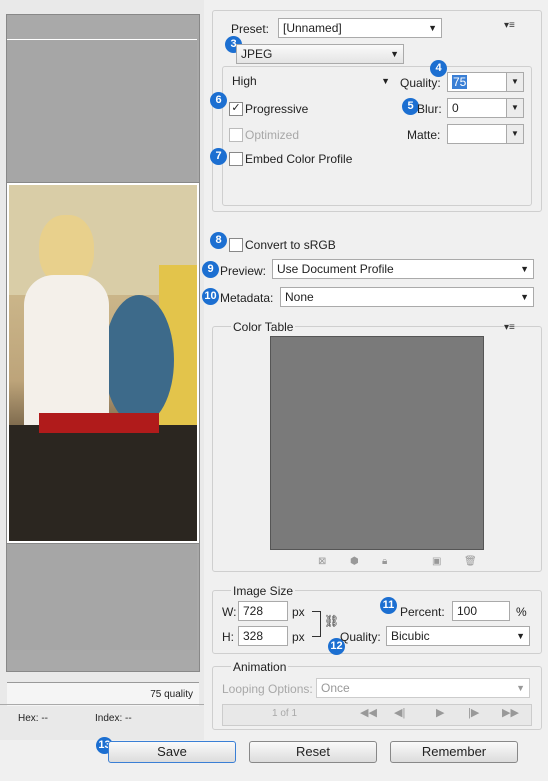  What do you see at coordinates (260, 667) in the screenshot?
I see `animation-title: Animation` at bounding box center [260, 667].